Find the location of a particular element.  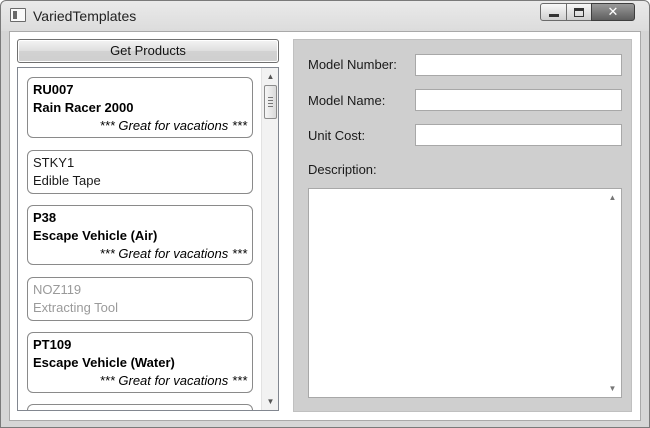

window-icon is located at coordinates (18, 15).